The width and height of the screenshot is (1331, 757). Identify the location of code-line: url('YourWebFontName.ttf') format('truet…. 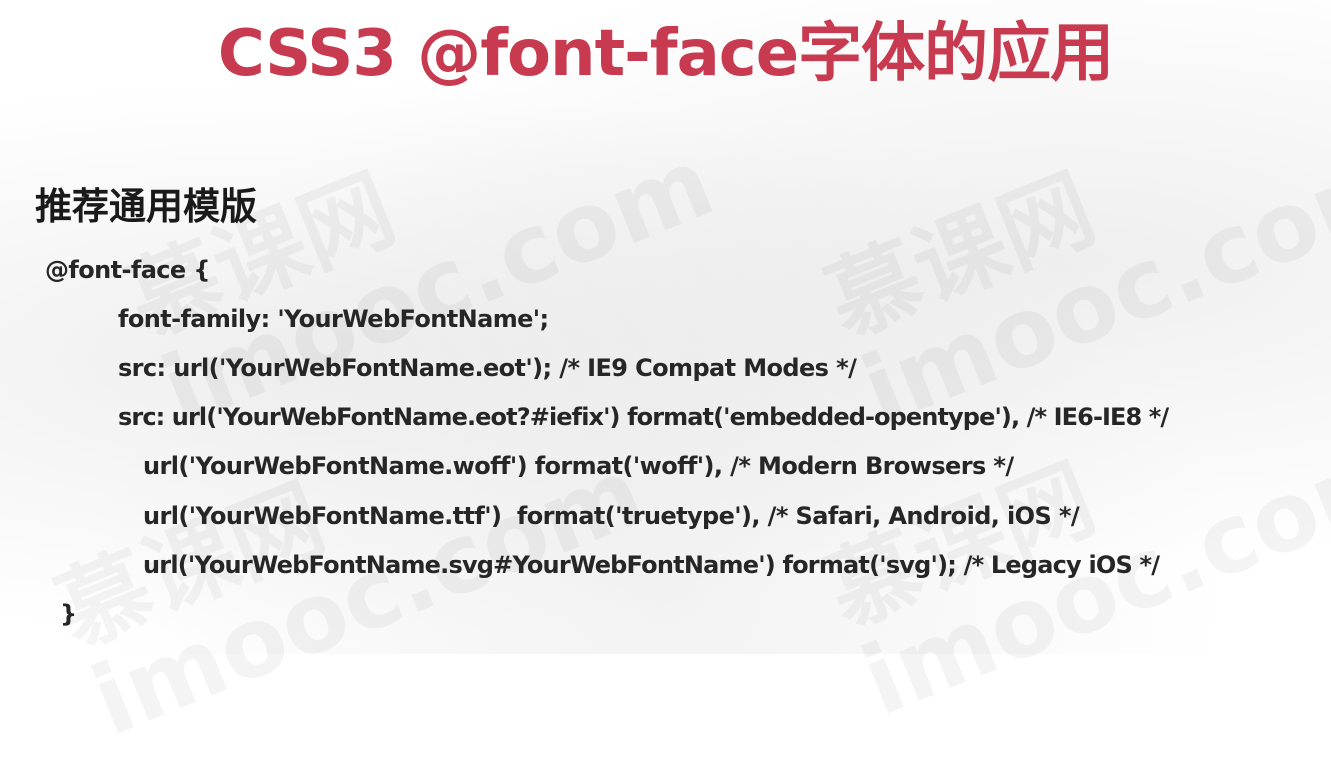
(611, 516).